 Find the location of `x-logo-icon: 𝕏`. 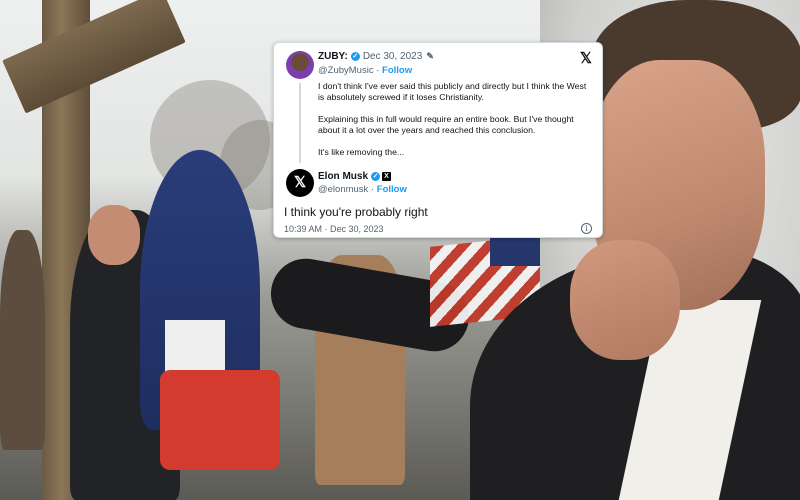

x-logo-icon: 𝕏 is located at coordinates (586, 58).